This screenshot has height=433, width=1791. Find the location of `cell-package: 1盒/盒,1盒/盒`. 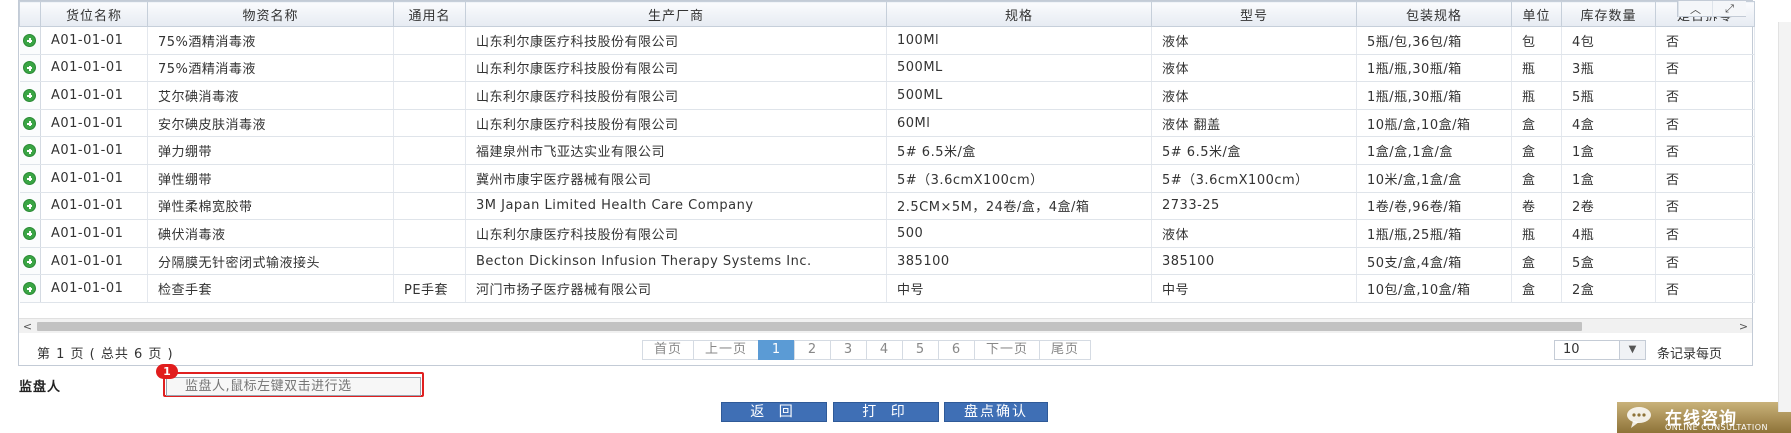

cell-package: 1盒/盒,1盒/盒 is located at coordinates (1434, 150).